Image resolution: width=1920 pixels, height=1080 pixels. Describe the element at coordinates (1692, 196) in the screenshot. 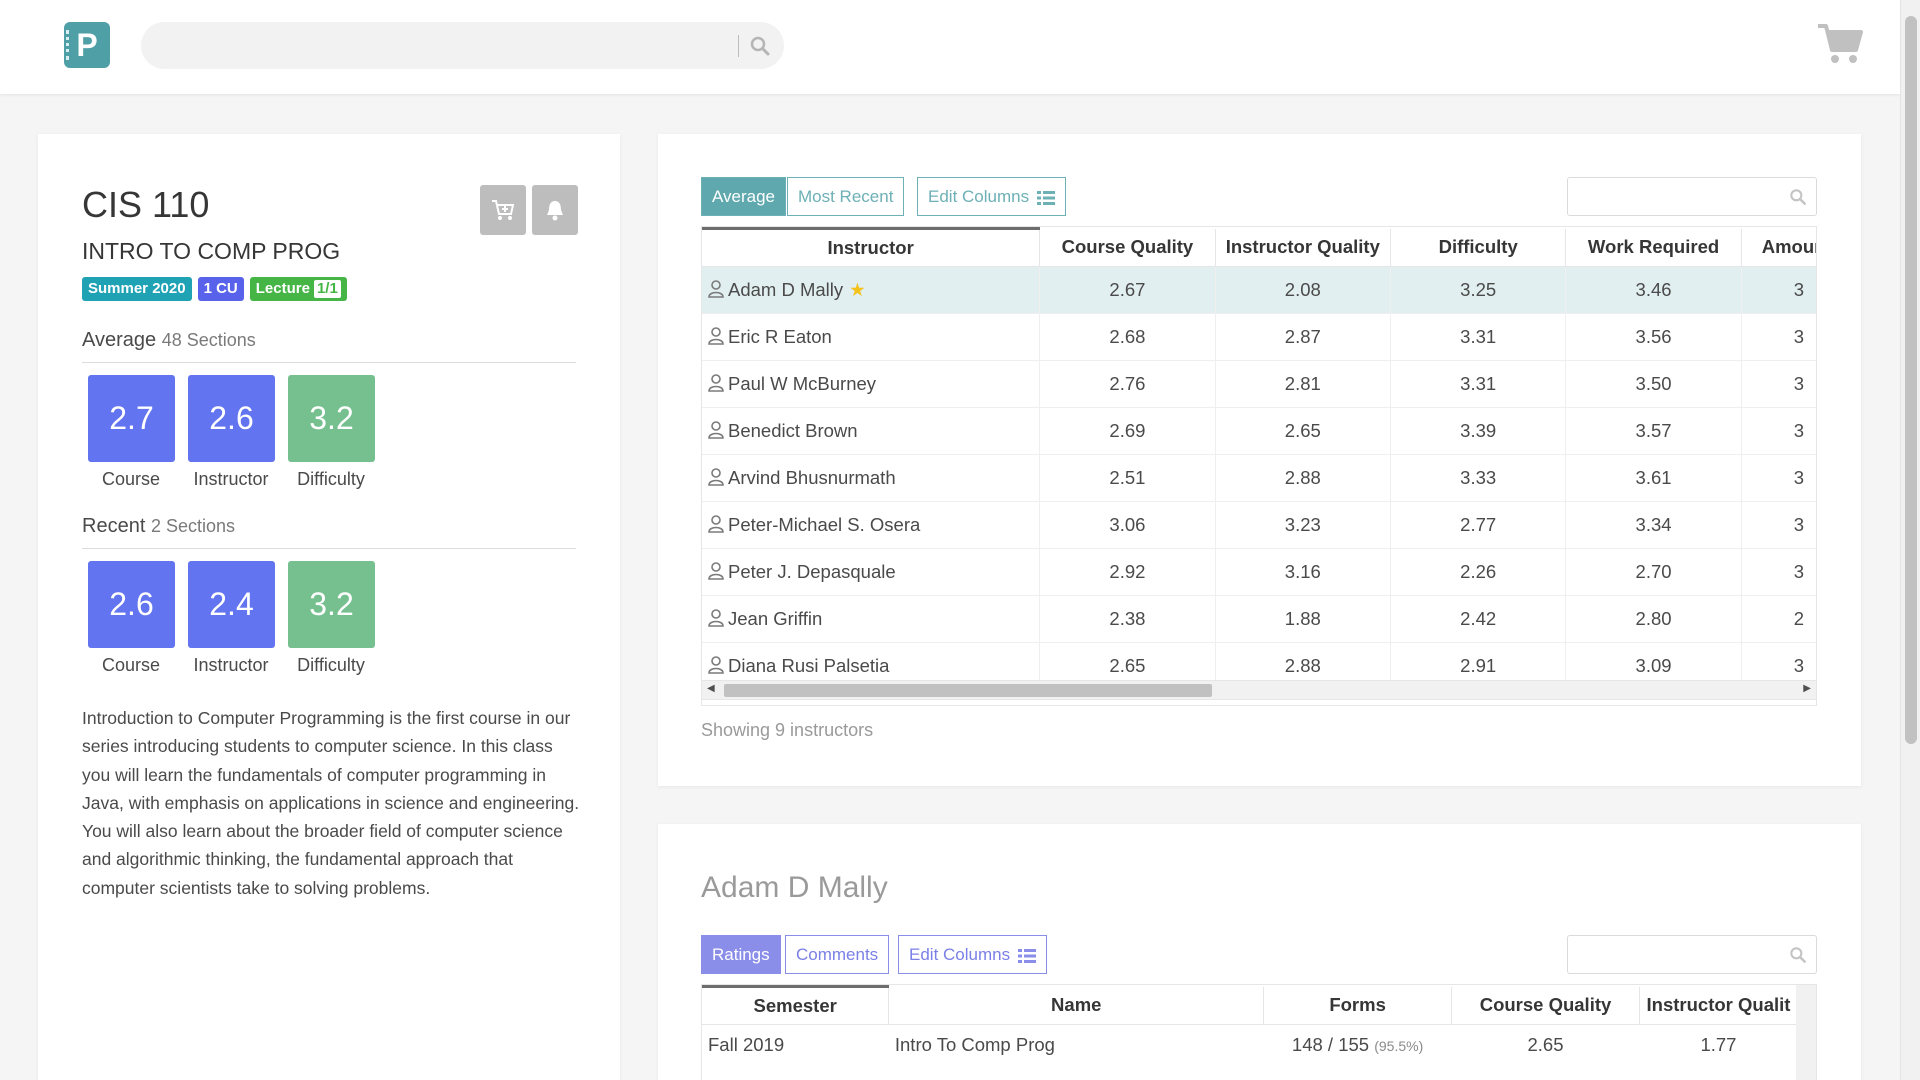

I see `instructor-search-input` at that location.